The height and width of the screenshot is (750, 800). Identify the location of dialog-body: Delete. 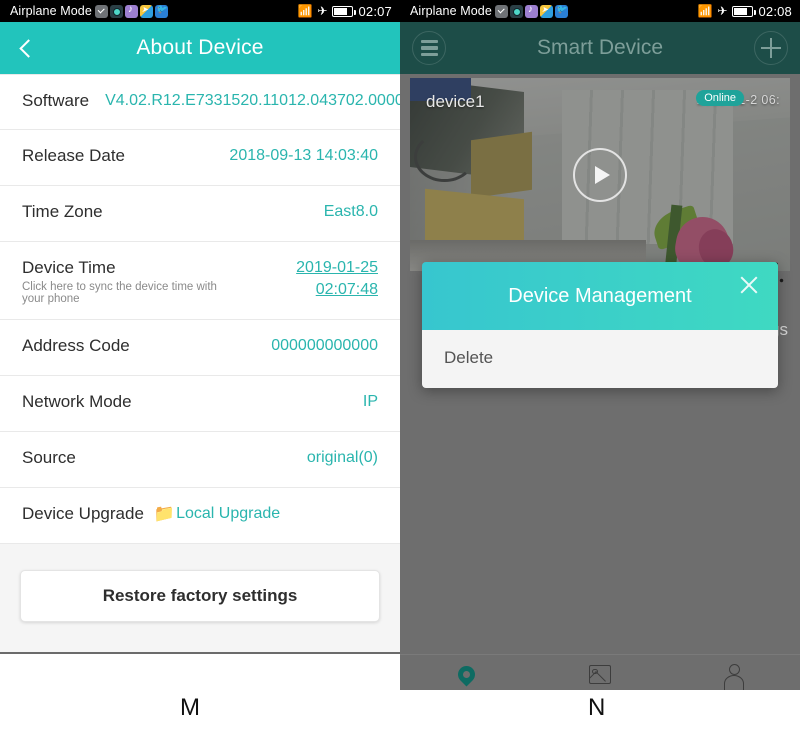
(600, 359).